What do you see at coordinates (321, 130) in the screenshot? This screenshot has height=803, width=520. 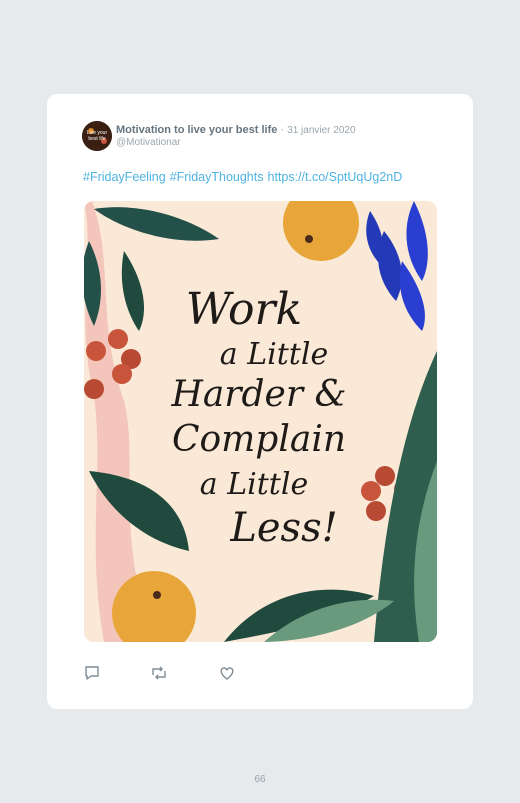 I see `tweet-date: 31 janvier 2020` at bounding box center [321, 130].